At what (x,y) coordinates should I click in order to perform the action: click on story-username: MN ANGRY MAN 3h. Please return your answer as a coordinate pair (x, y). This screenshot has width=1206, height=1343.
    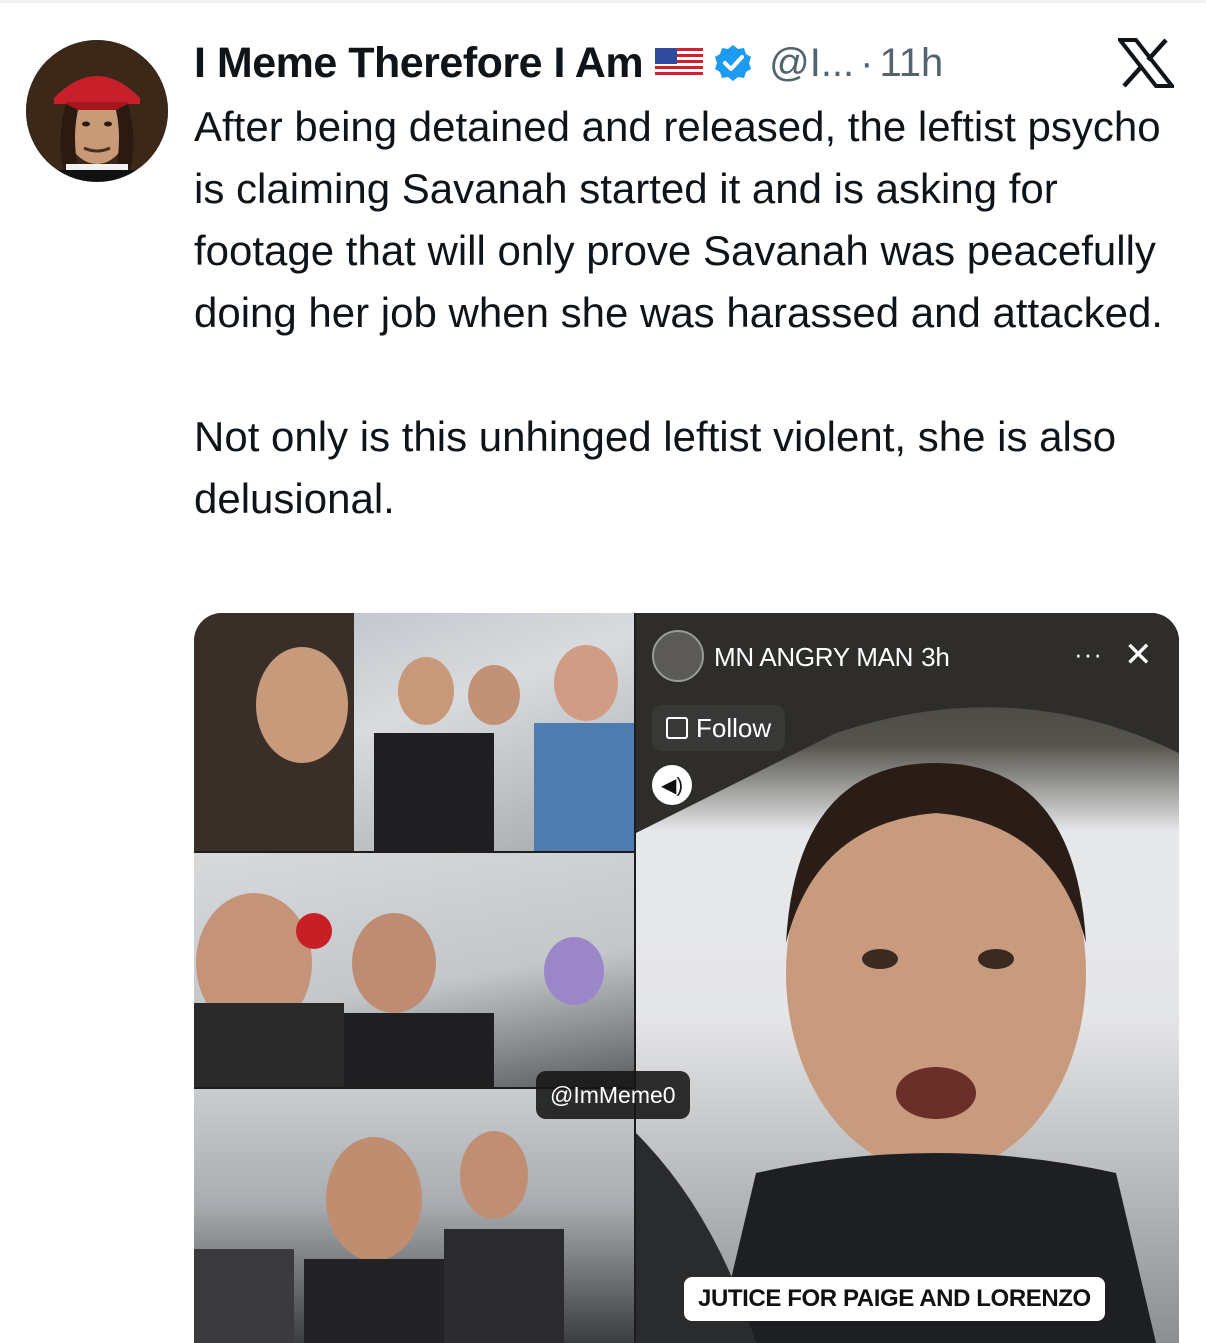
    Looking at the image, I should click on (832, 657).